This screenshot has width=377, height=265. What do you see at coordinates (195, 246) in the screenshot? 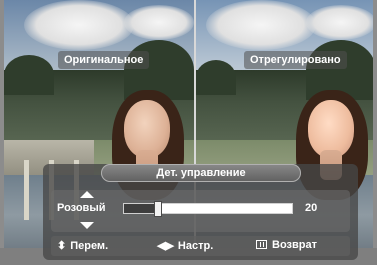
I see `help-adjust-label: Настр.` at bounding box center [195, 246].